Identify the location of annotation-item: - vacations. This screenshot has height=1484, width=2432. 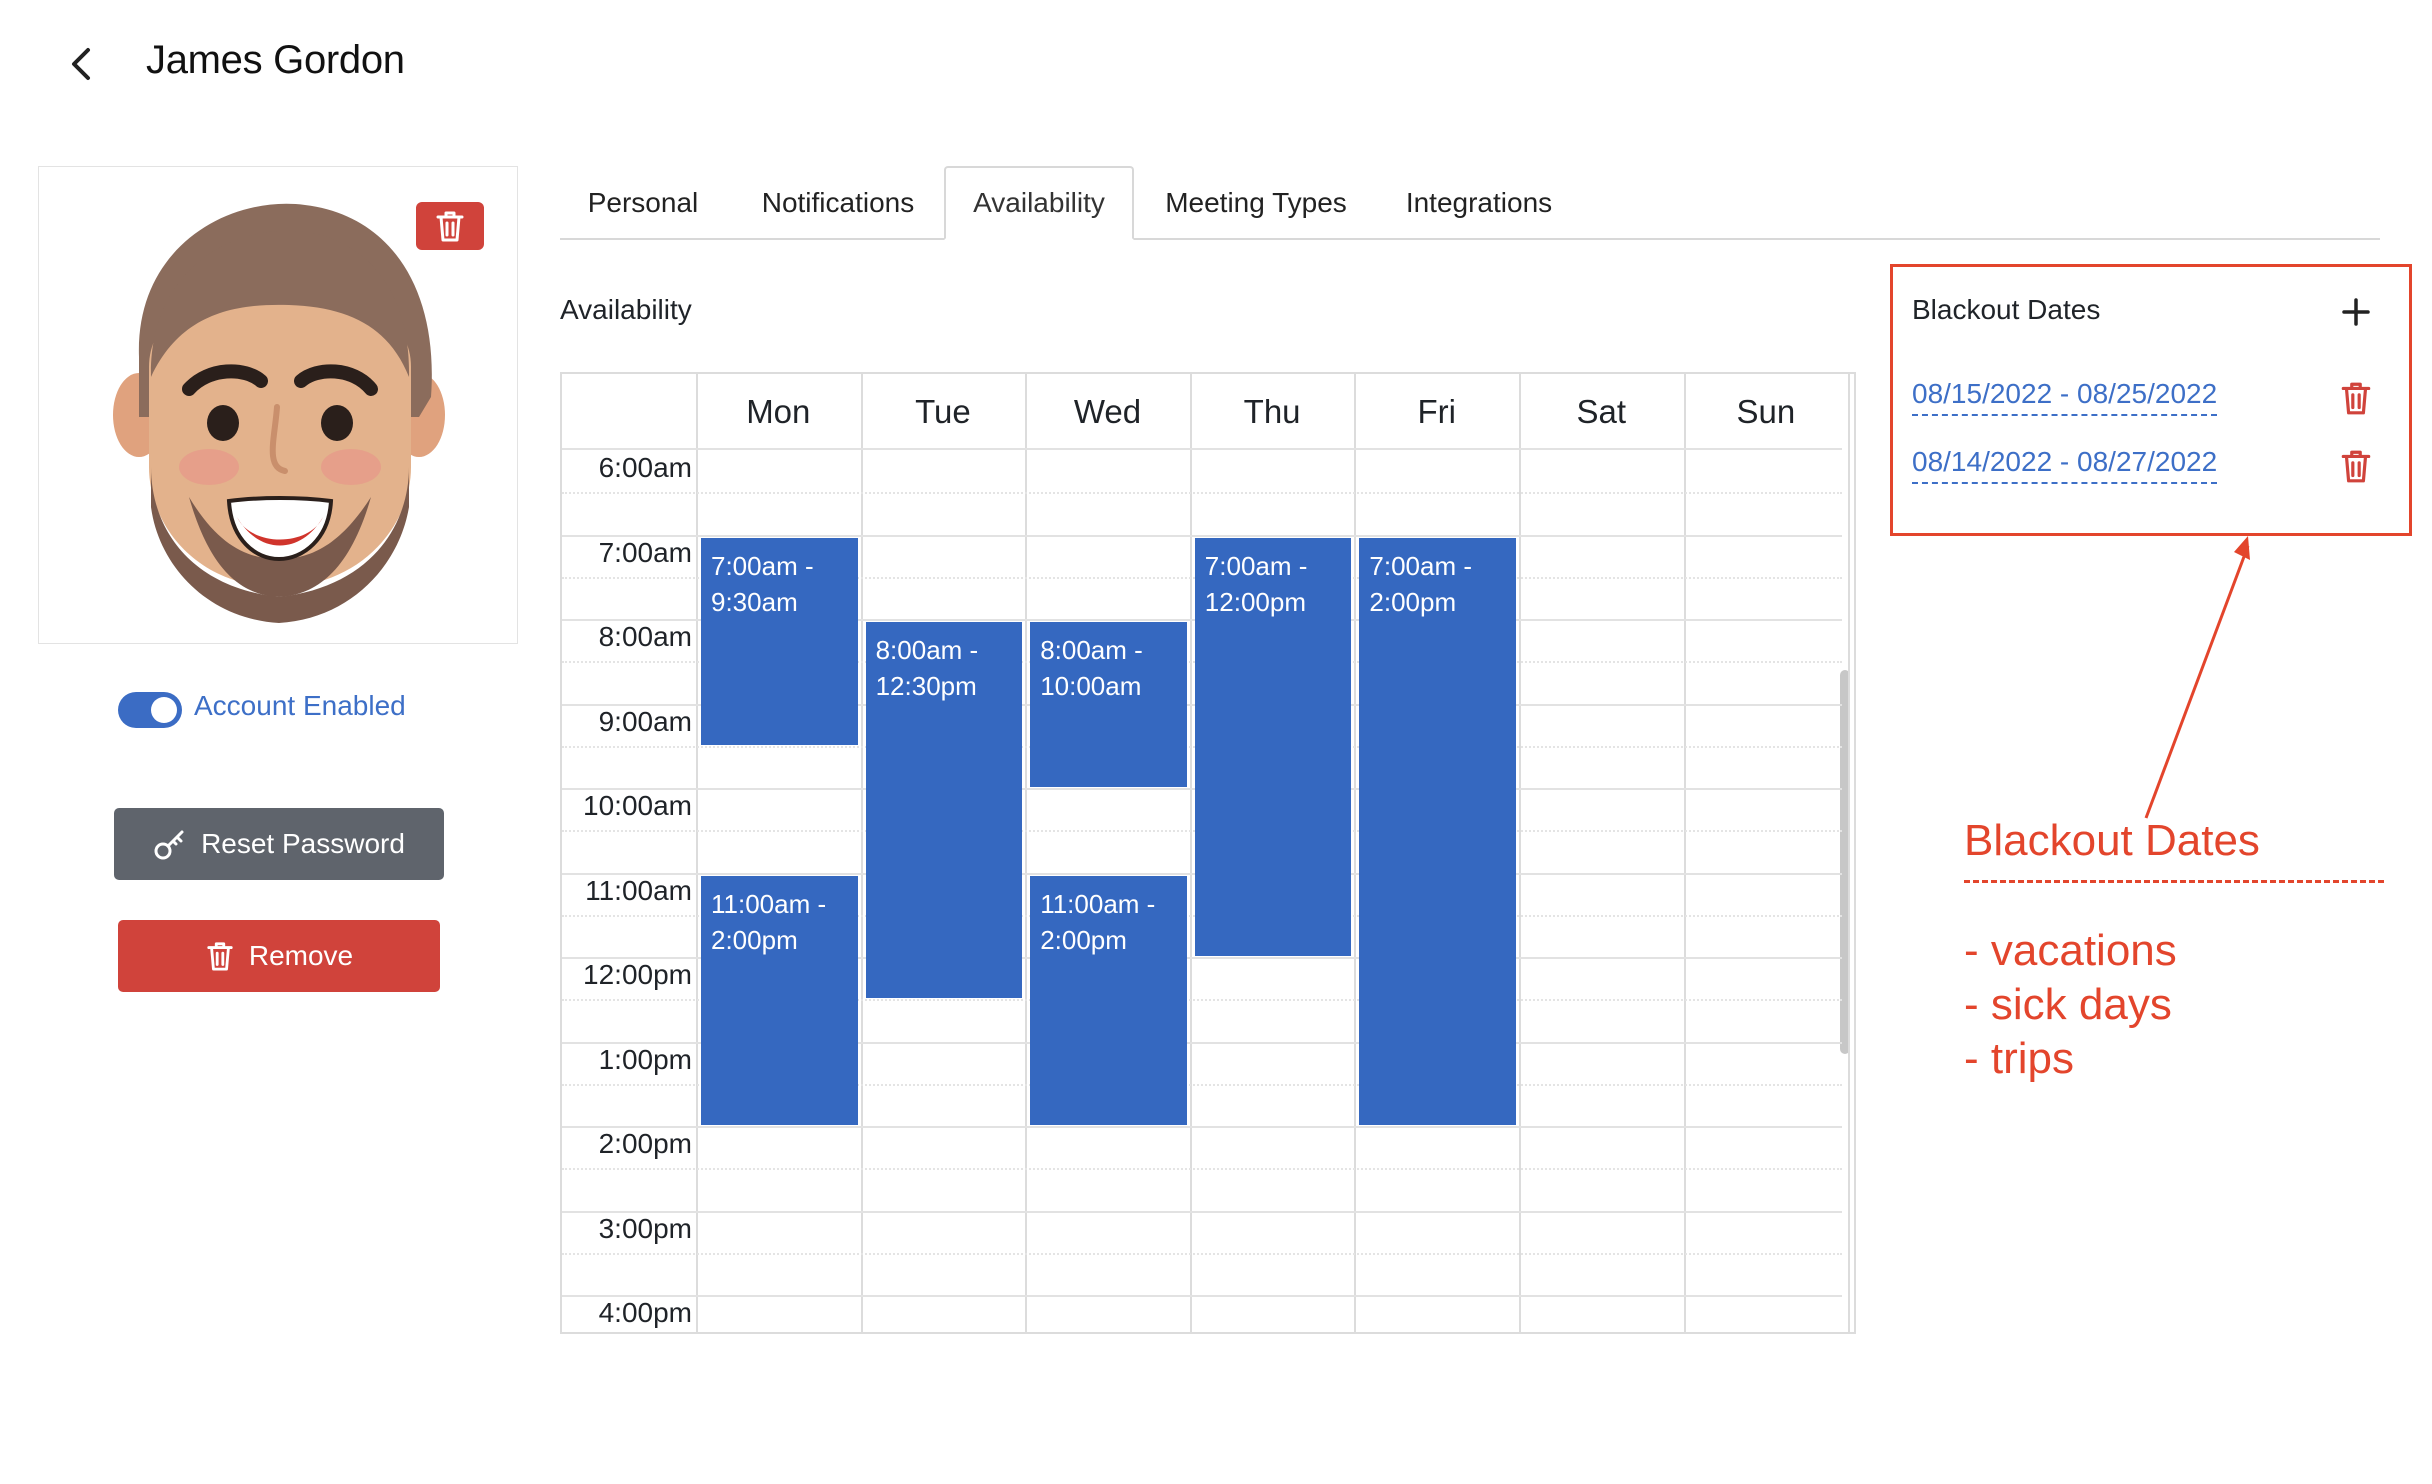
(2070, 950).